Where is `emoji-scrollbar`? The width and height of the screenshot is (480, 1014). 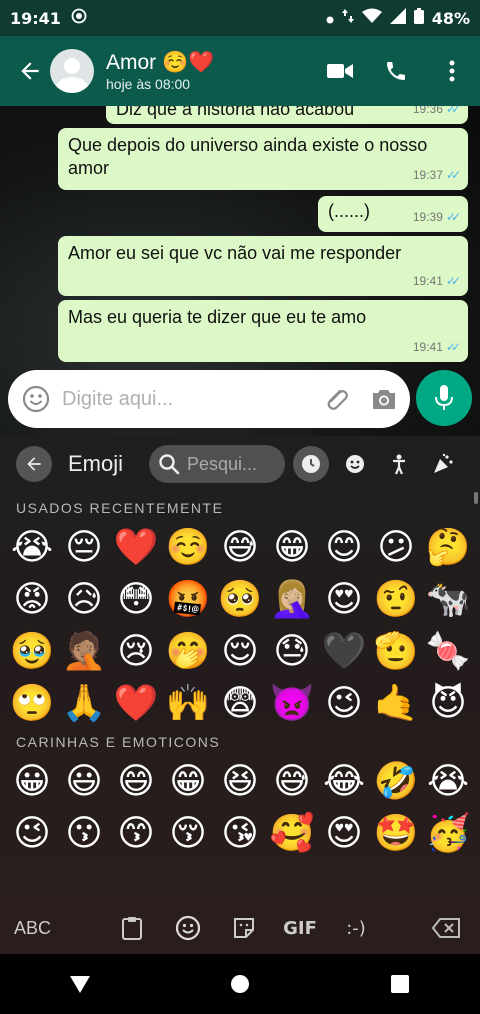 emoji-scrollbar is located at coordinates (476, 498).